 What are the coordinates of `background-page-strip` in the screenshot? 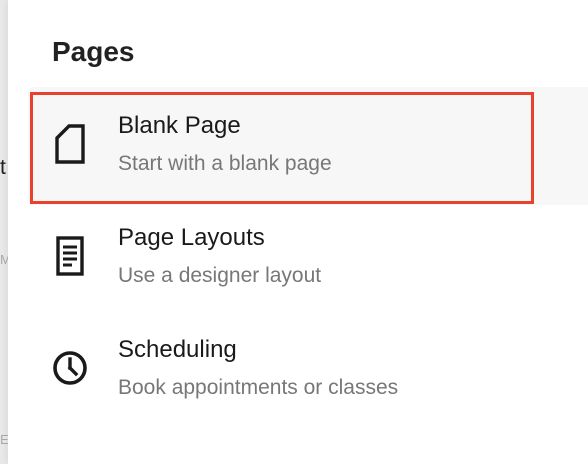 It's located at (4, 232).